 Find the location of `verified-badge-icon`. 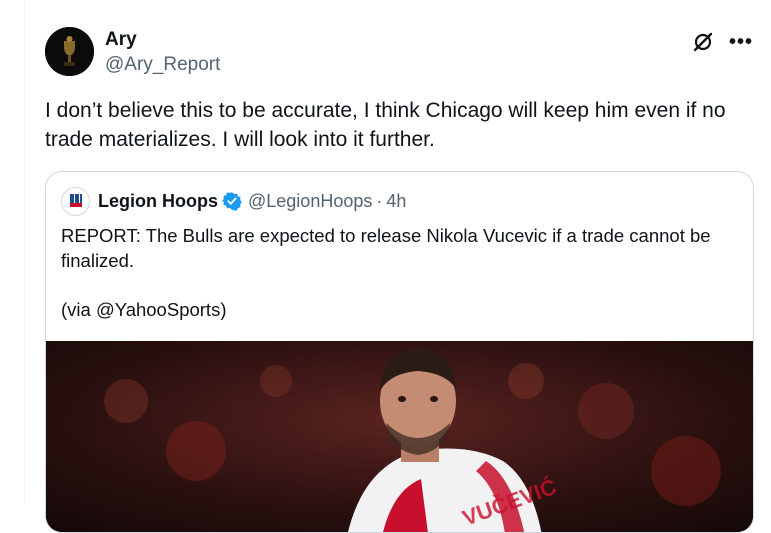

verified-badge-icon is located at coordinates (232, 201).